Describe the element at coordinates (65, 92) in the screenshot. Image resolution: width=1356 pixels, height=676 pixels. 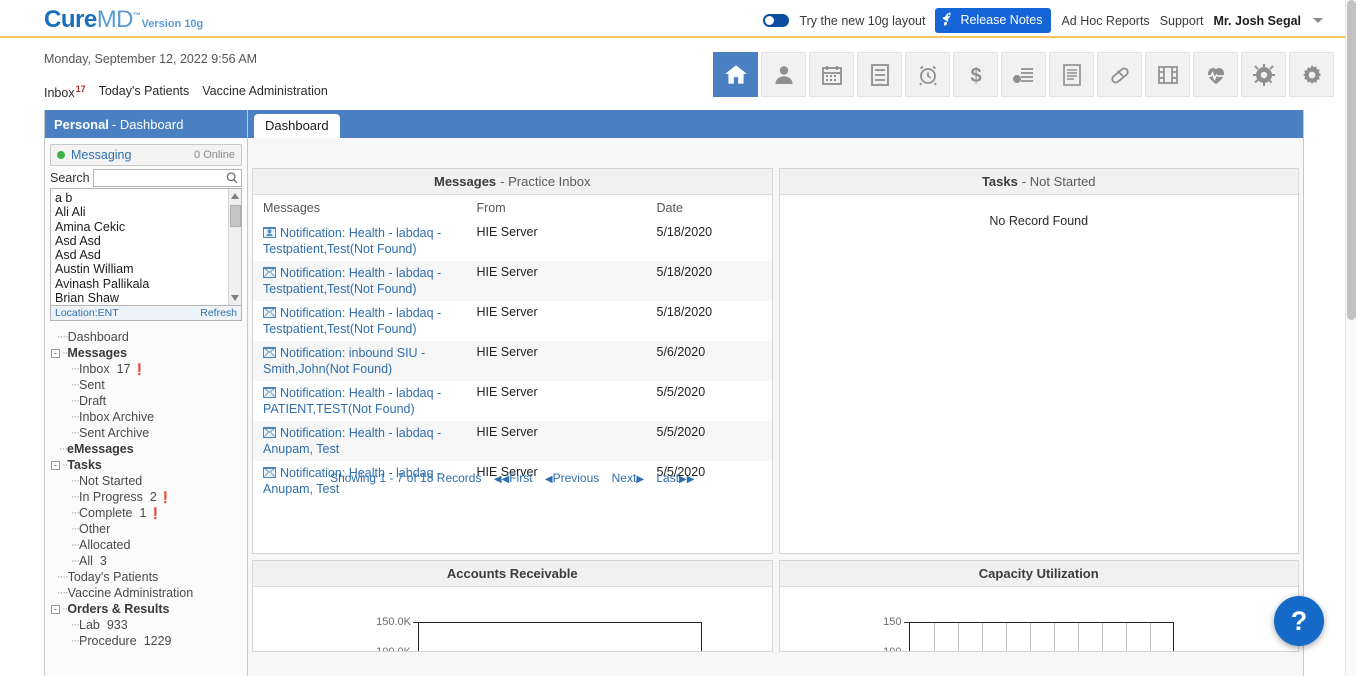
I see `quicklink-inbox: Inbox17` at that location.